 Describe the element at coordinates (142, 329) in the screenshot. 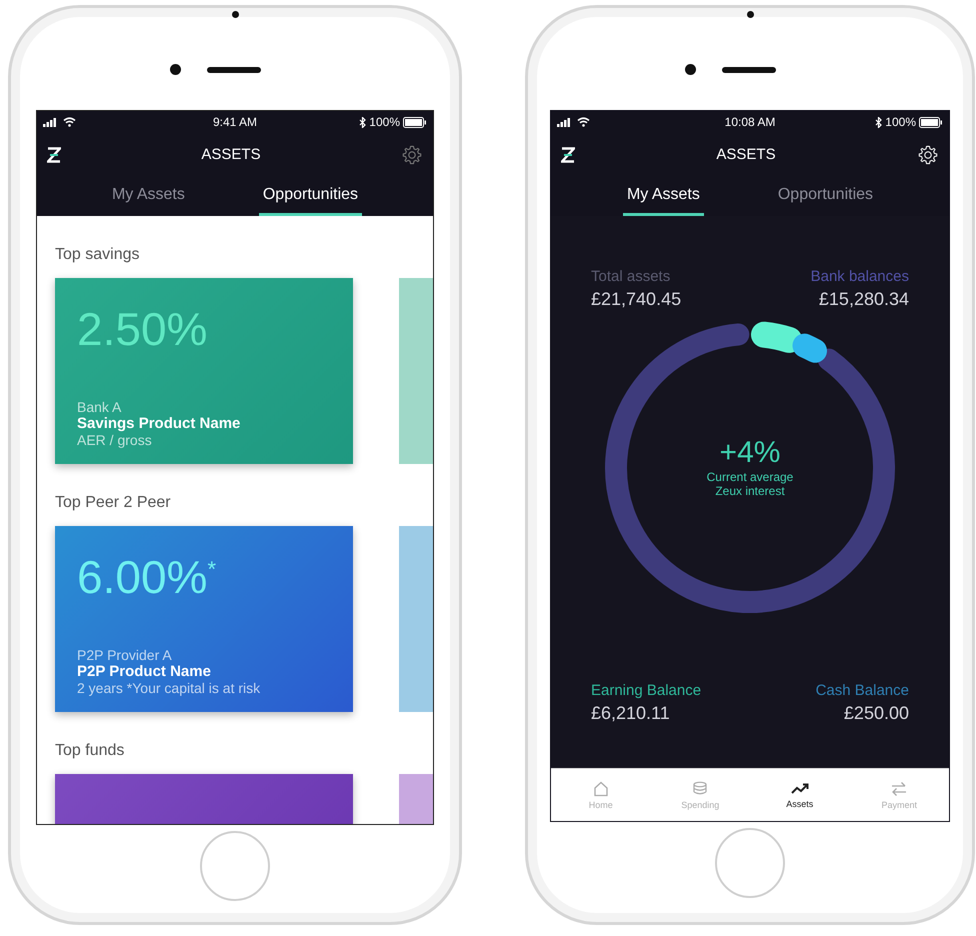

I see `rate-text: 2.50%` at that location.